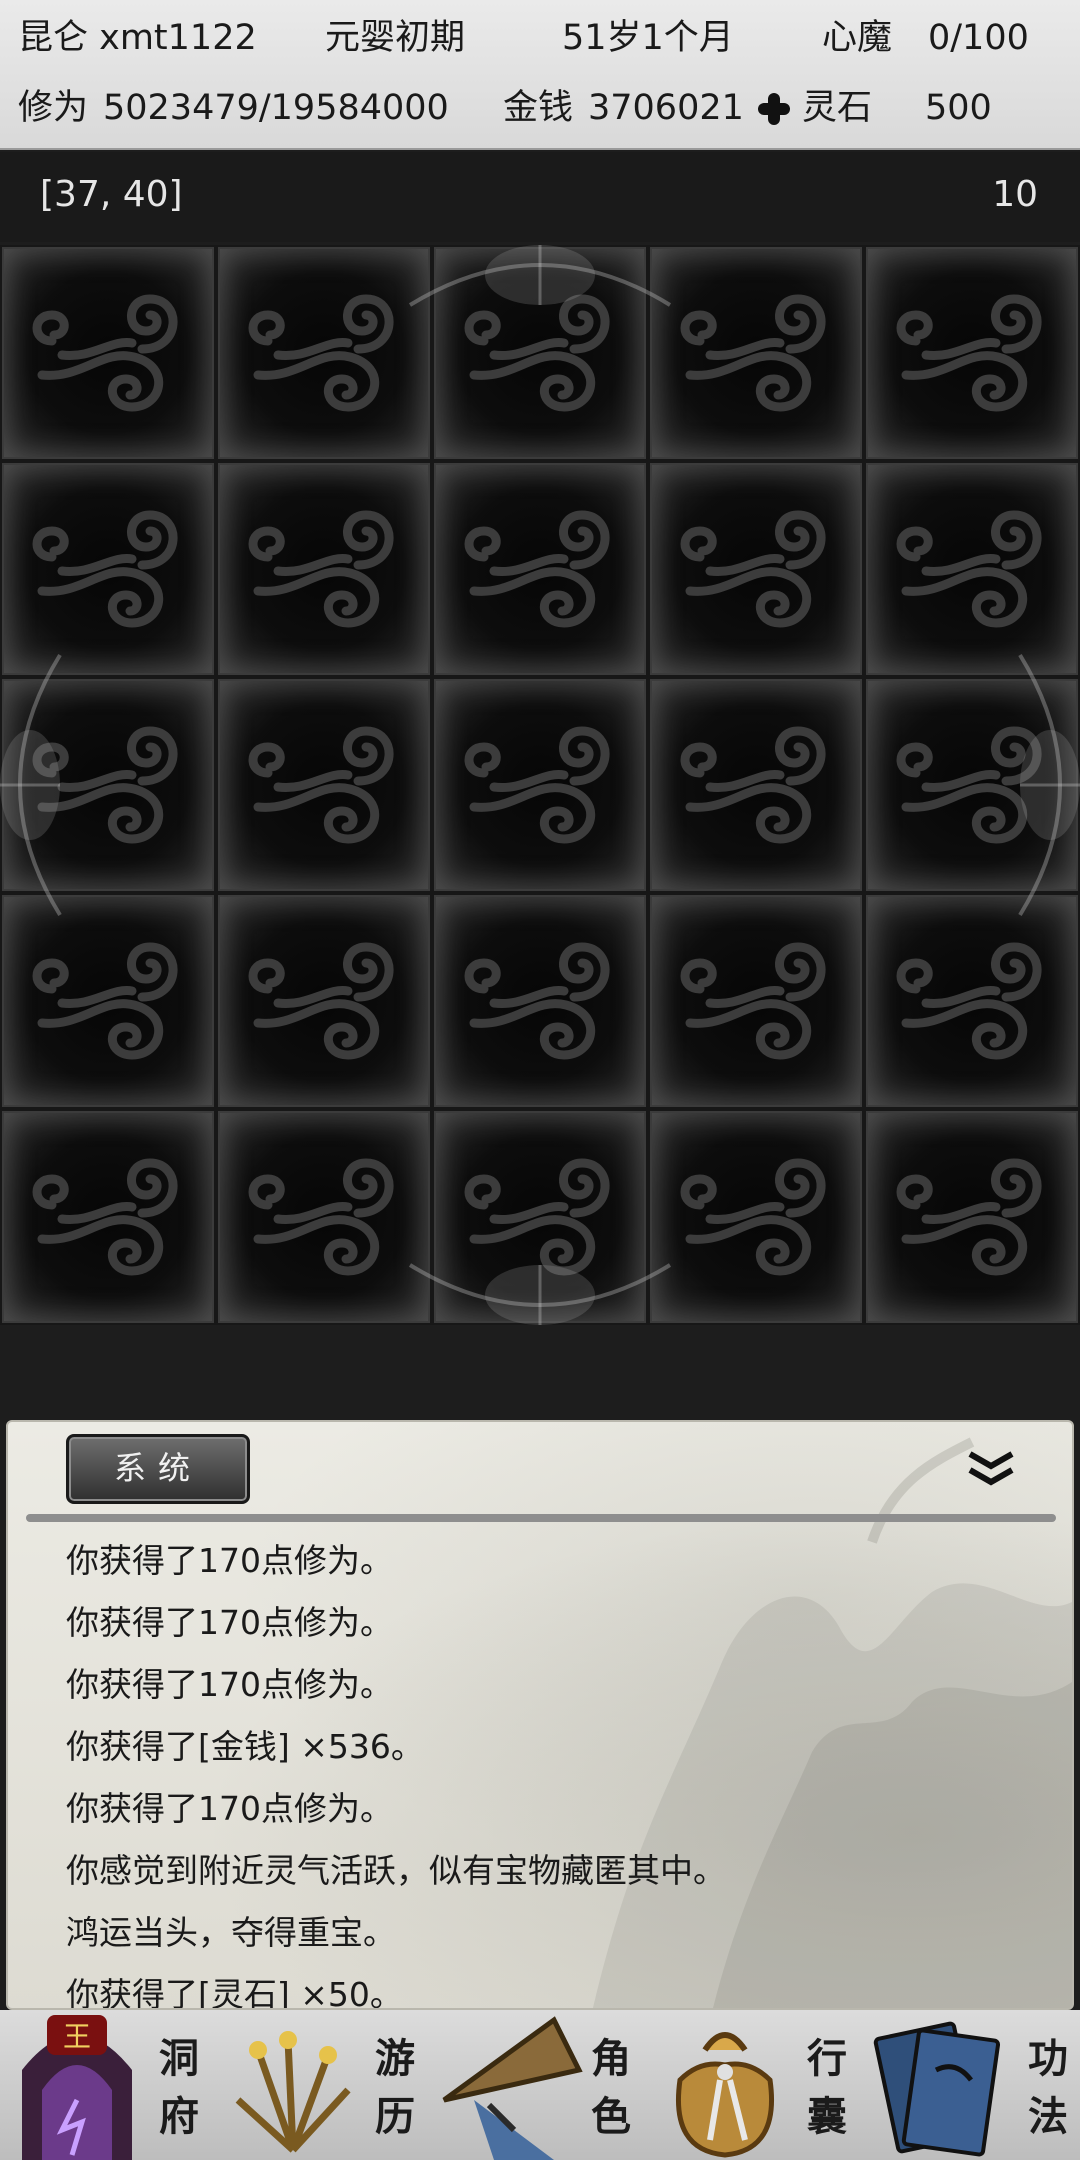 Image resolution: width=1080 pixels, height=2160 pixels. Describe the element at coordinates (395, 2088) in the screenshot. I see `nav-label: 游历` at that location.